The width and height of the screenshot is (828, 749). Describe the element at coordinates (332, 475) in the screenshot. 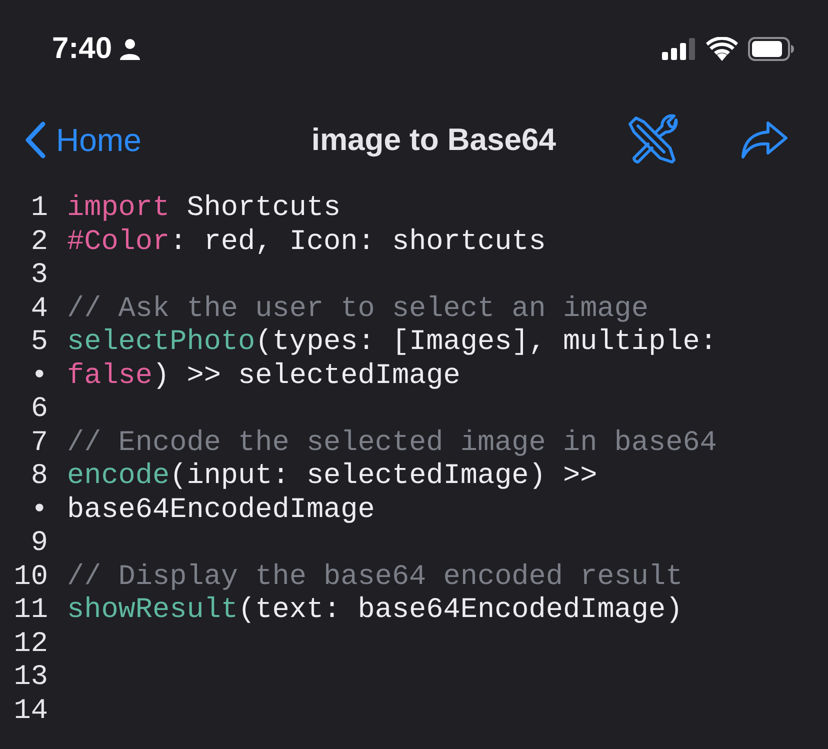

I see `code-line: encode(input: selectedImage) >>` at that location.